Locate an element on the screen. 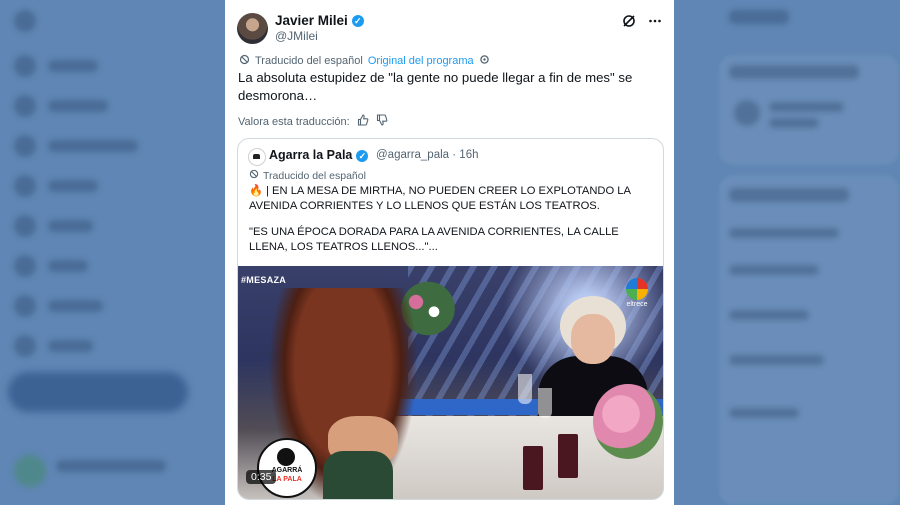 The image size is (900, 505). video-bouquet is located at coordinates (628, 421).